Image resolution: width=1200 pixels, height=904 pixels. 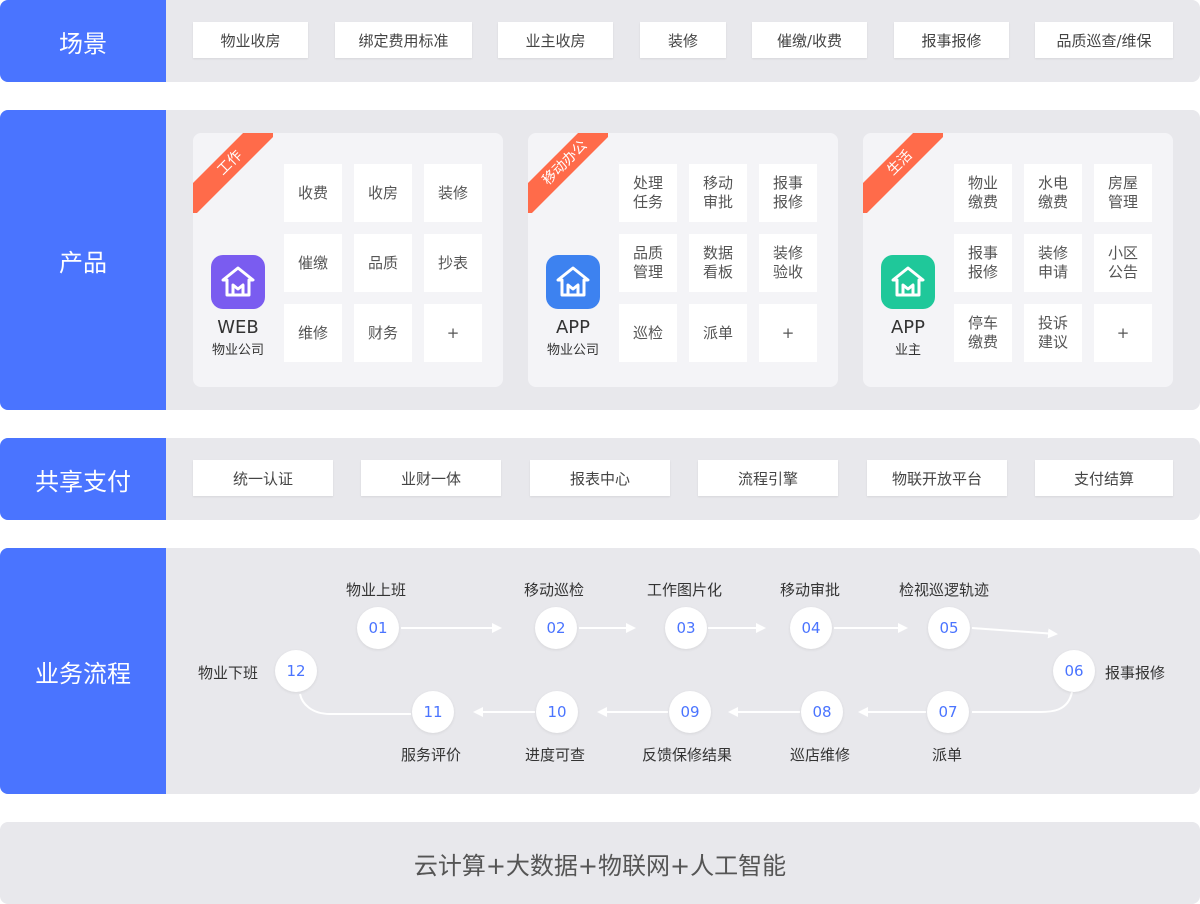 I want to click on product-label: 产品, so click(x=83, y=260).